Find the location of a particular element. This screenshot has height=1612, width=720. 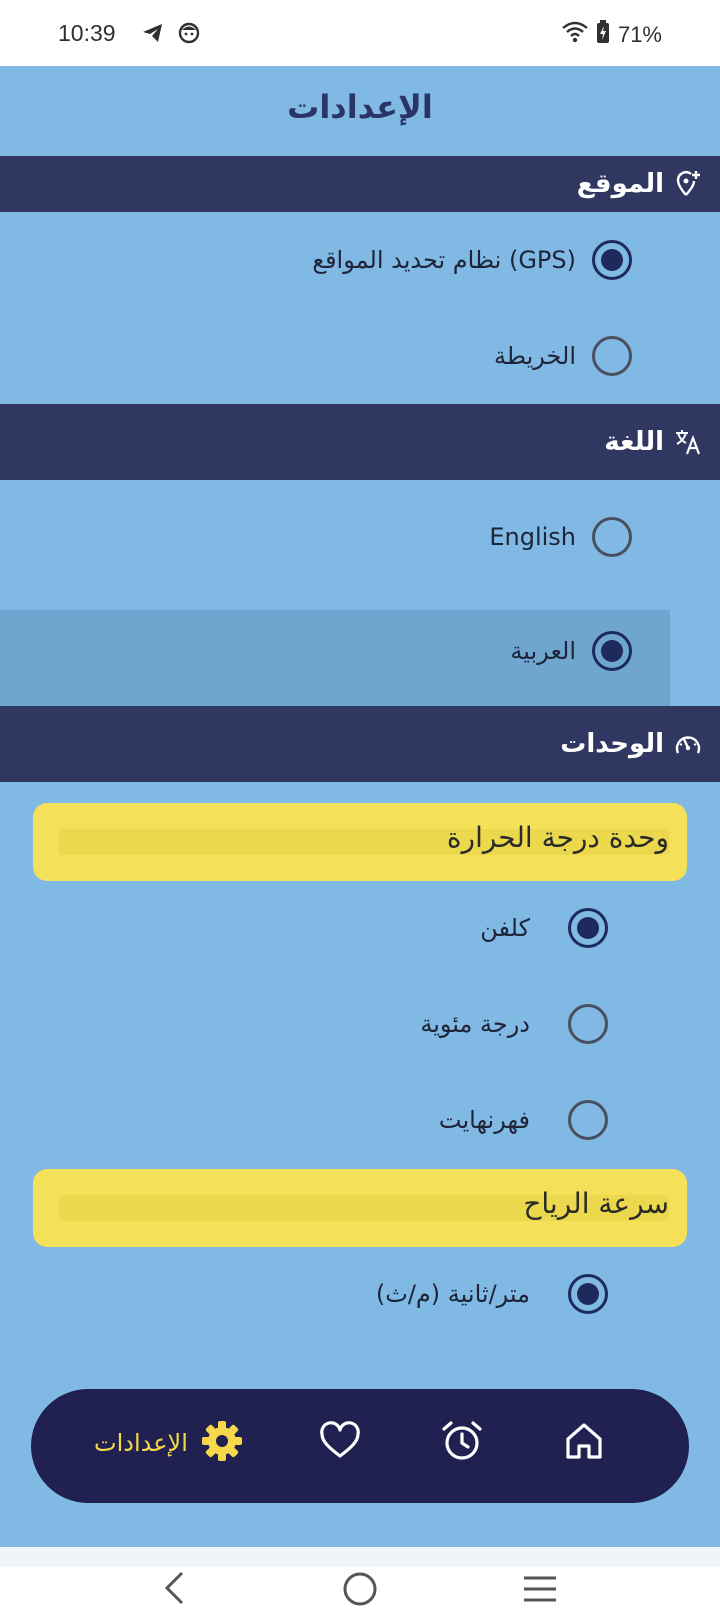

option-label: English is located at coordinates (532, 537).